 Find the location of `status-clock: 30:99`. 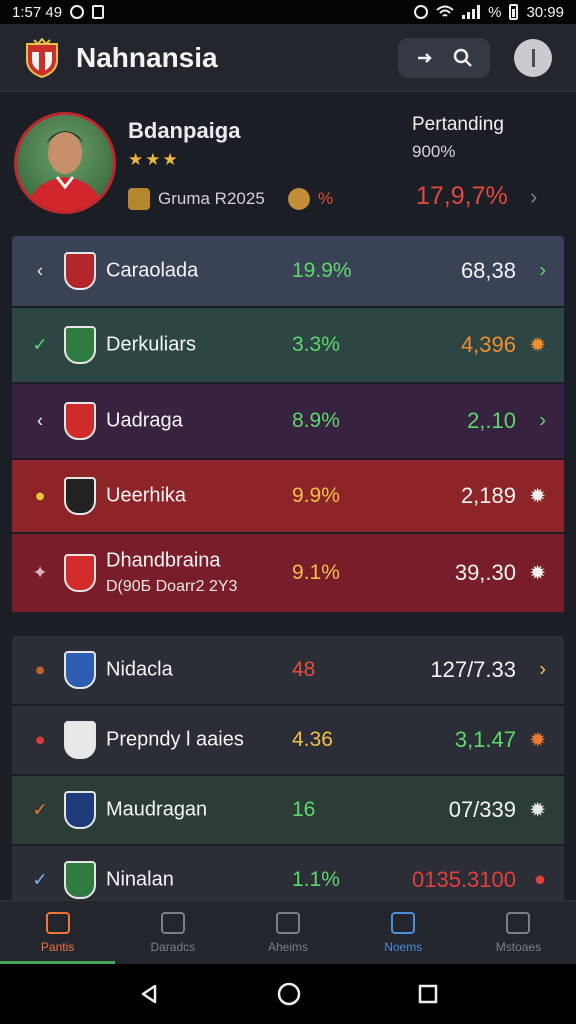

status-clock: 30:99 is located at coordinates (545, 12).